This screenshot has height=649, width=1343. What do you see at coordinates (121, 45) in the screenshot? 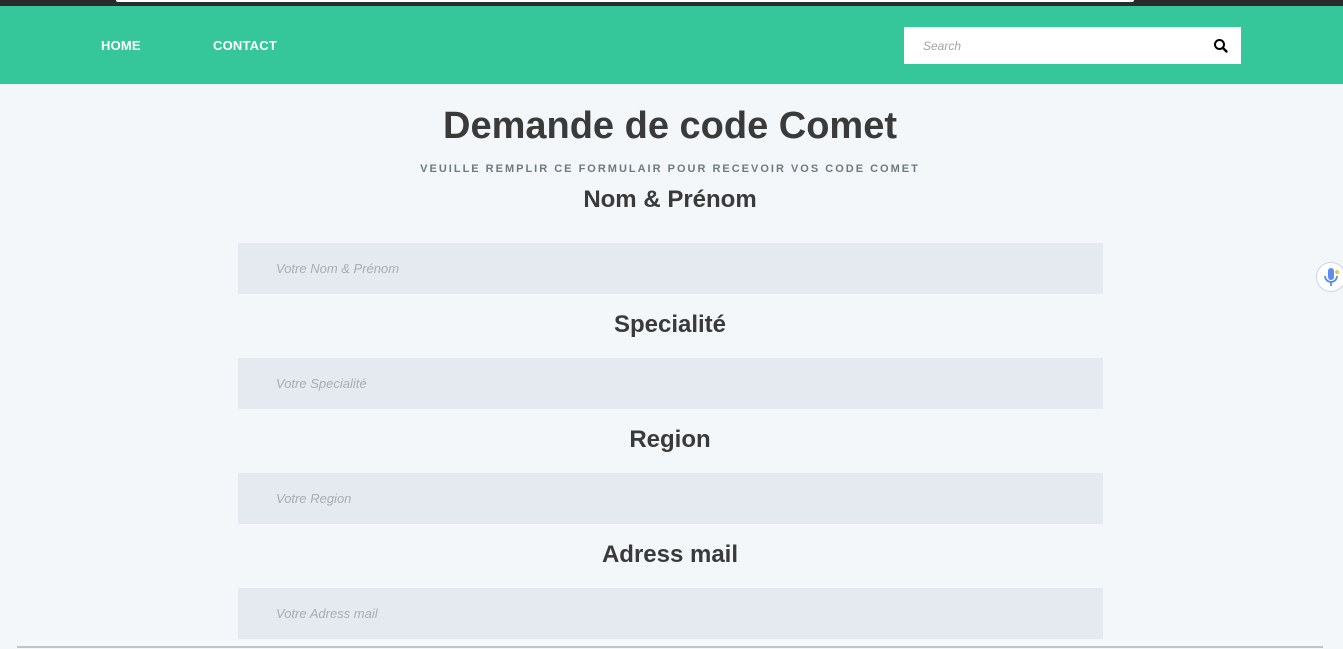
I see `nav-home-link: HOME` at bounding box center [121, 45].